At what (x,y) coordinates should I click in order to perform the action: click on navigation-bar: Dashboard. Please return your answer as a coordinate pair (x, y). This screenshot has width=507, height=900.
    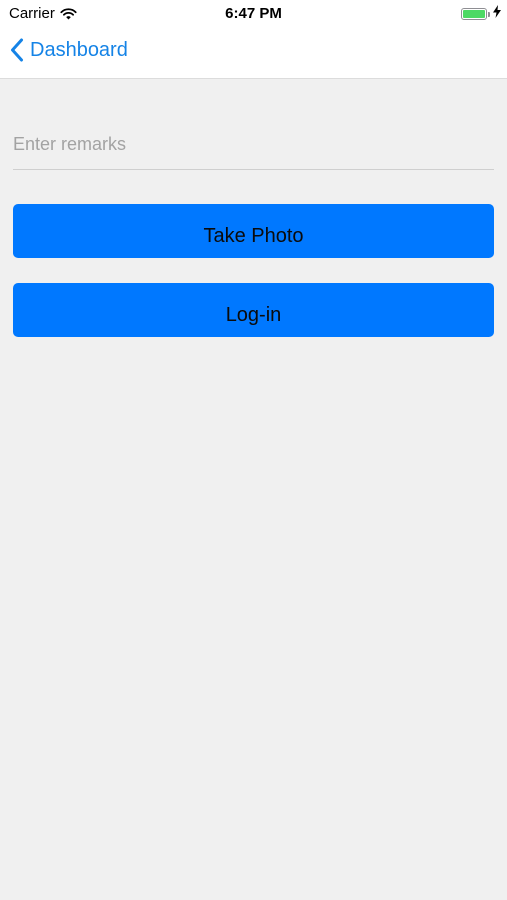
    Looking at the image, I should click on (253, 53).